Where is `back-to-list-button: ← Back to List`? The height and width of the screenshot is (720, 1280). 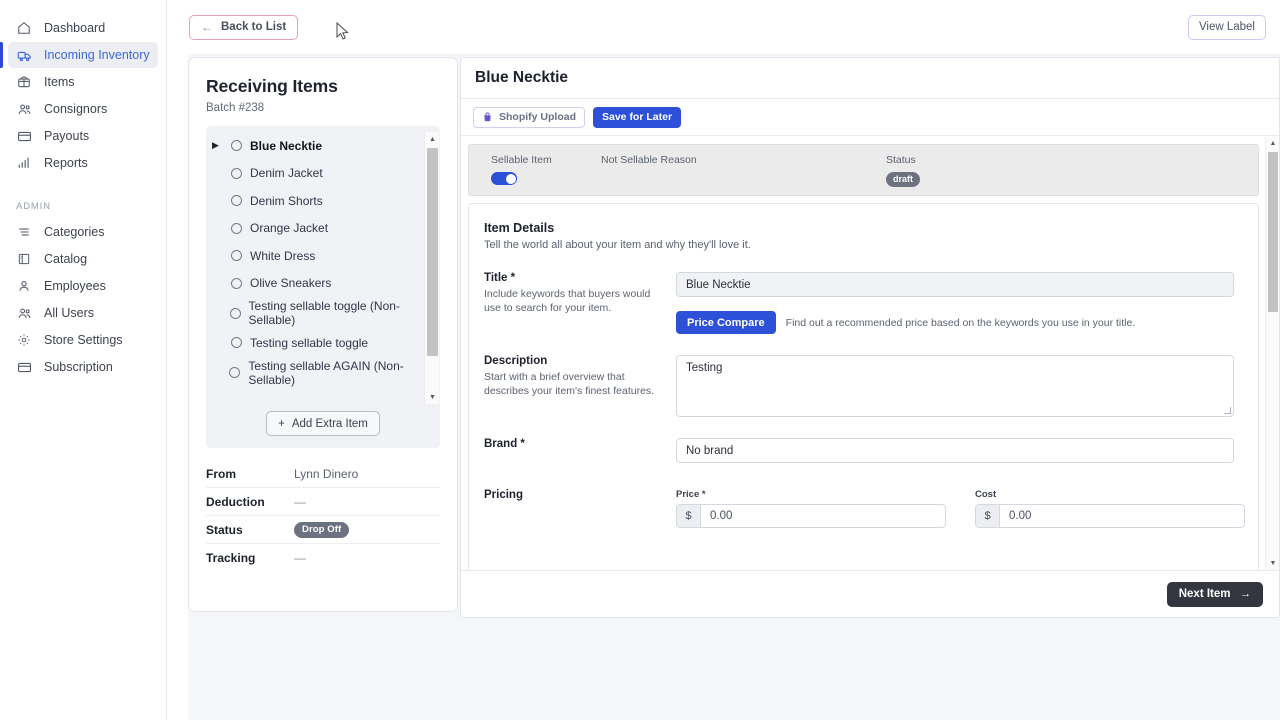 back-to-list-button: ← Back to List is located at coordinates (244, 27).